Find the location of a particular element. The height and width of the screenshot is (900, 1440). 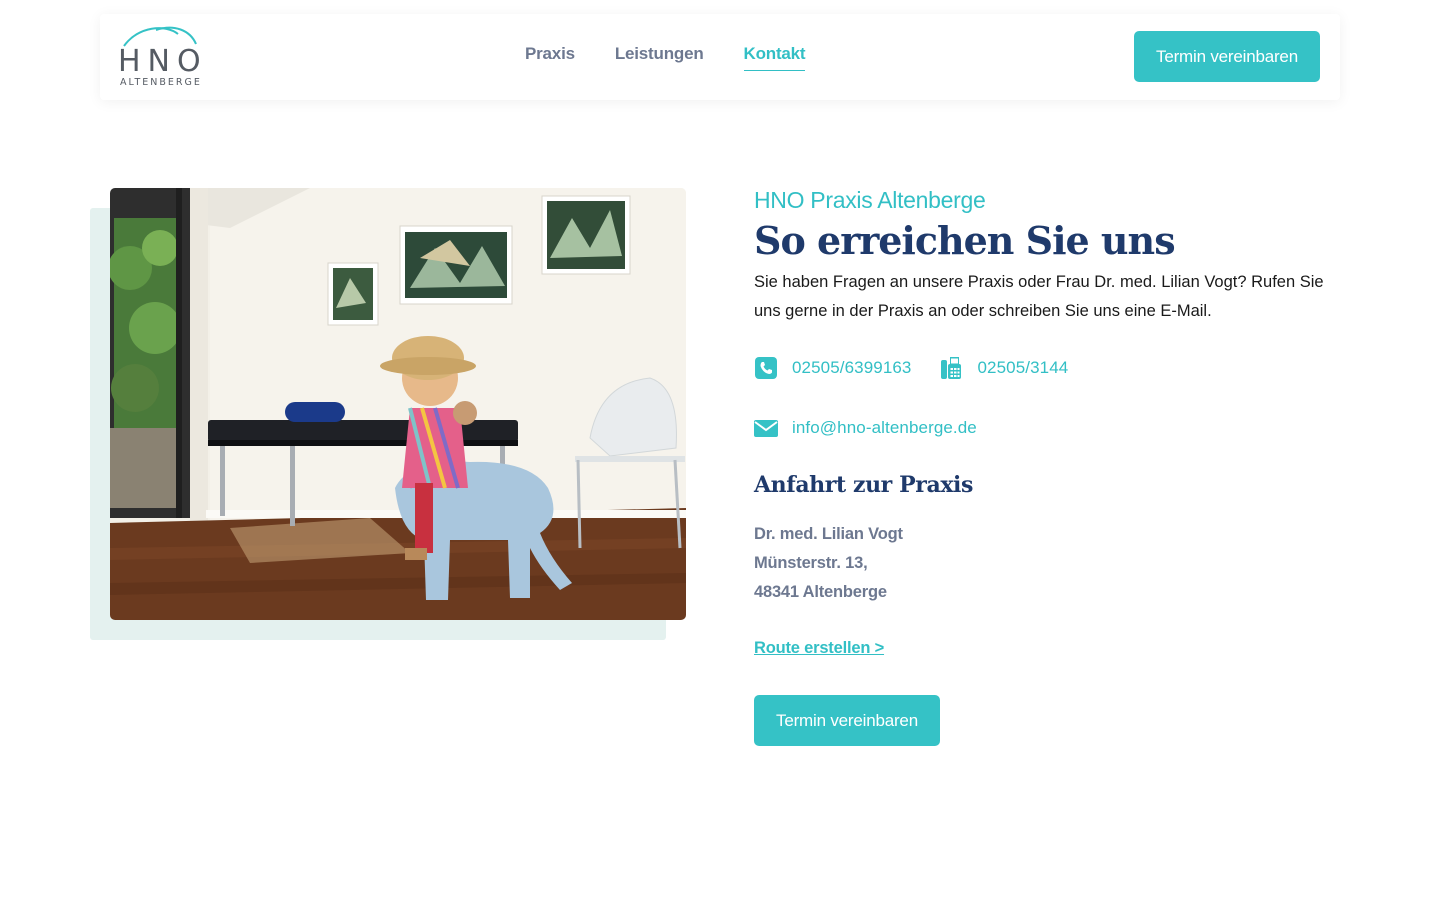

email-address: info@hno-altenberge.de is located at coordinates (884, 427).